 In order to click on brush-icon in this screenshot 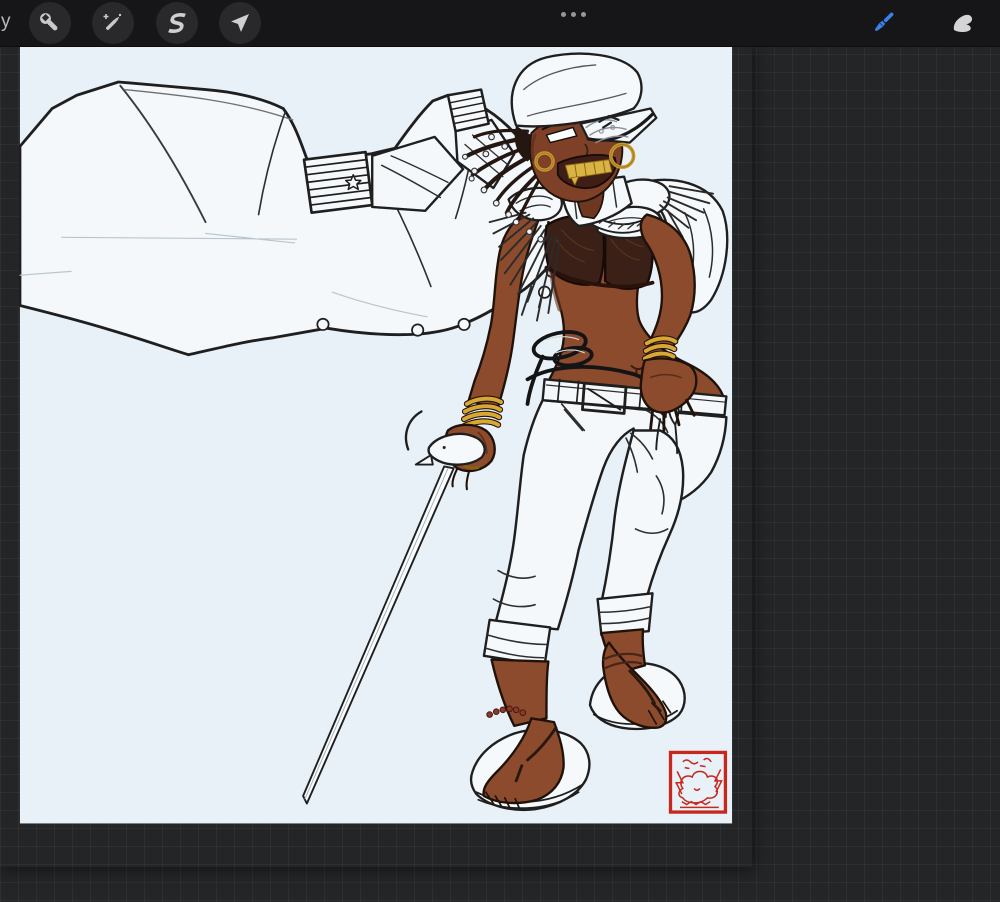, I will do `click(884, 21)`.